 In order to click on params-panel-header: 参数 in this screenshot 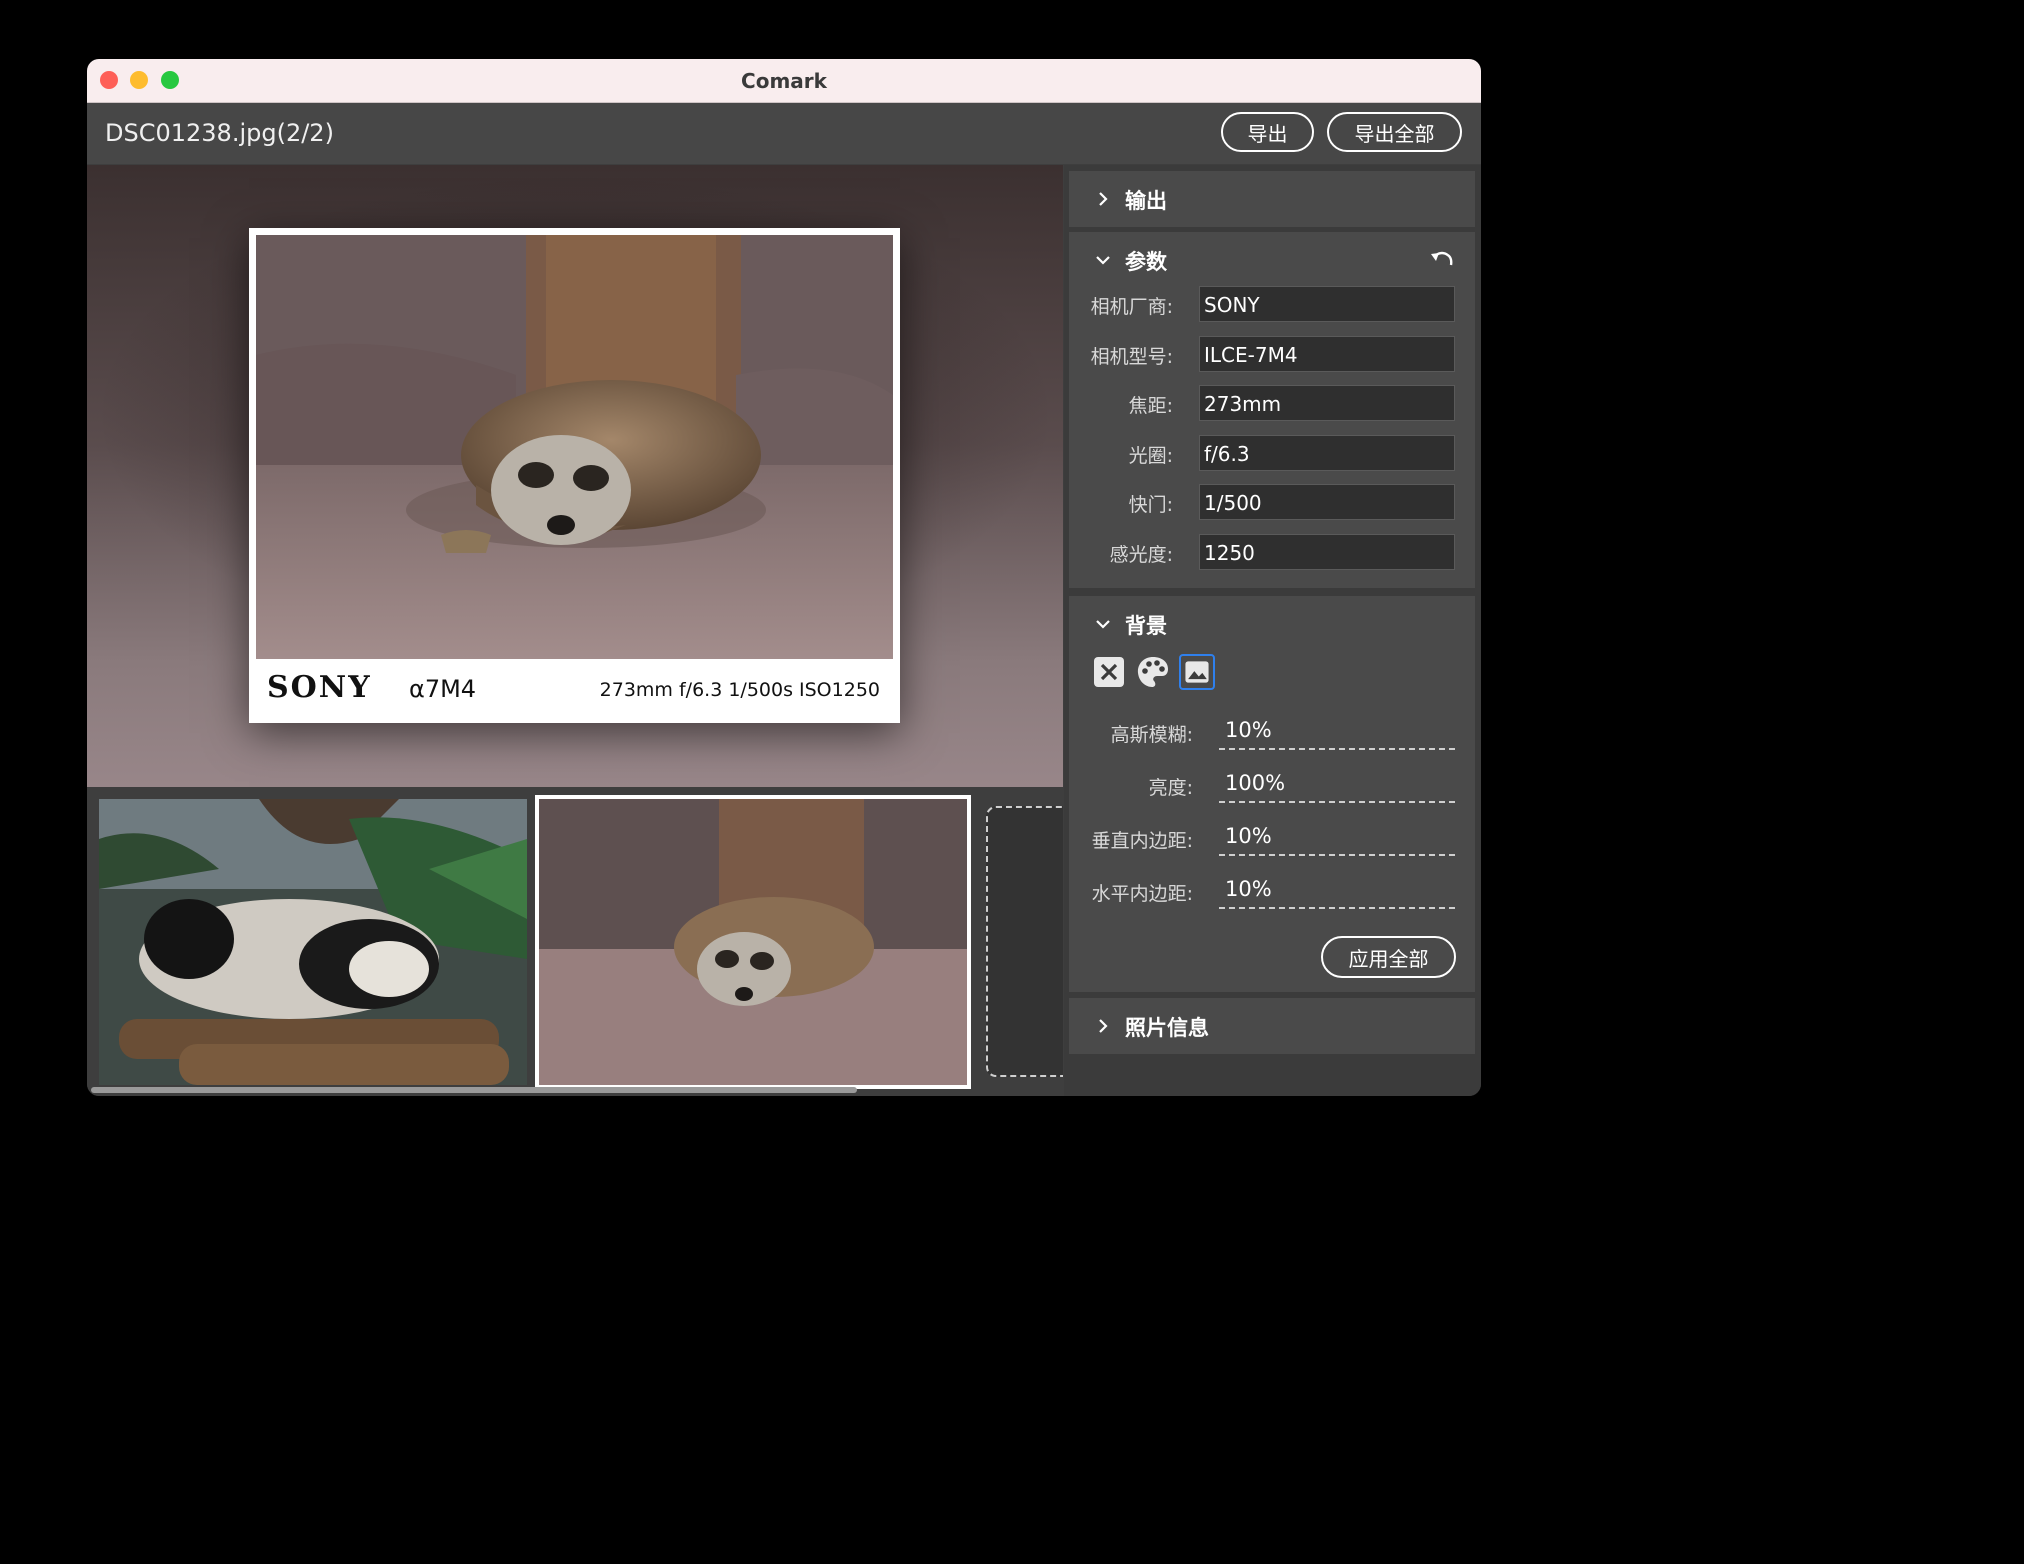, I will do `click(1272, 260)`.